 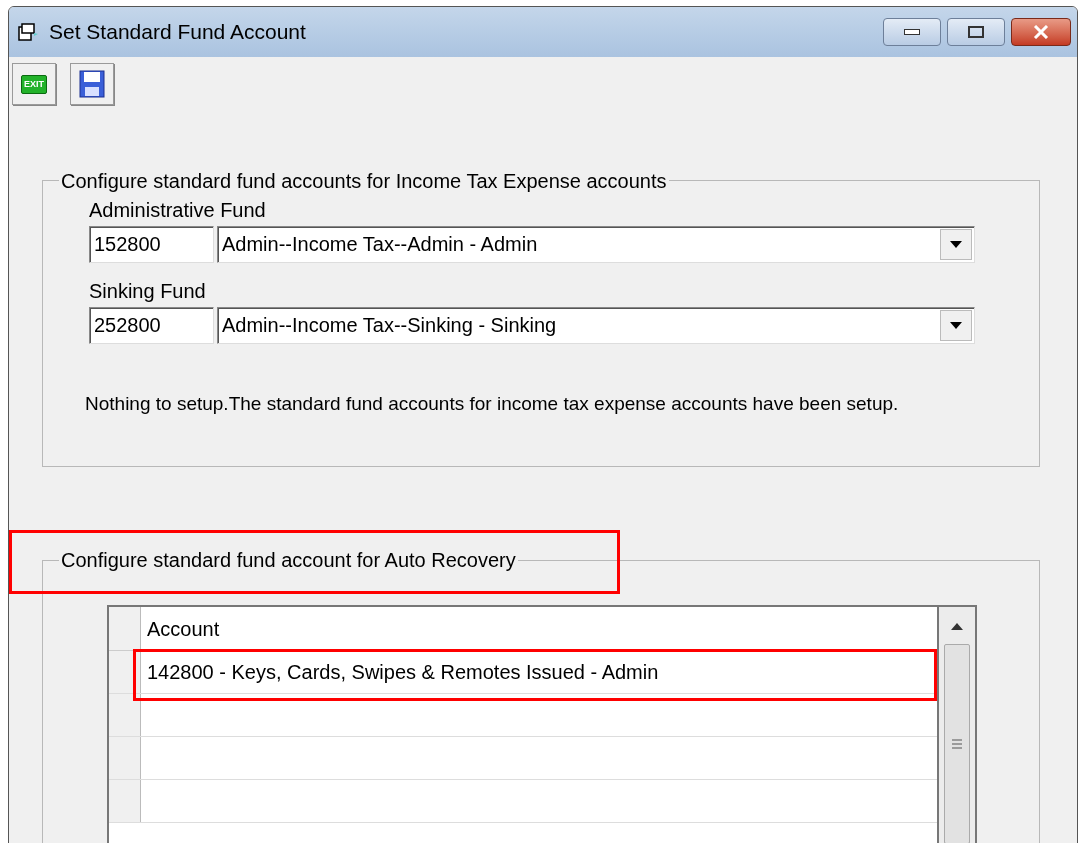 I want to click on maximize-button, so click(x=976, y=32).